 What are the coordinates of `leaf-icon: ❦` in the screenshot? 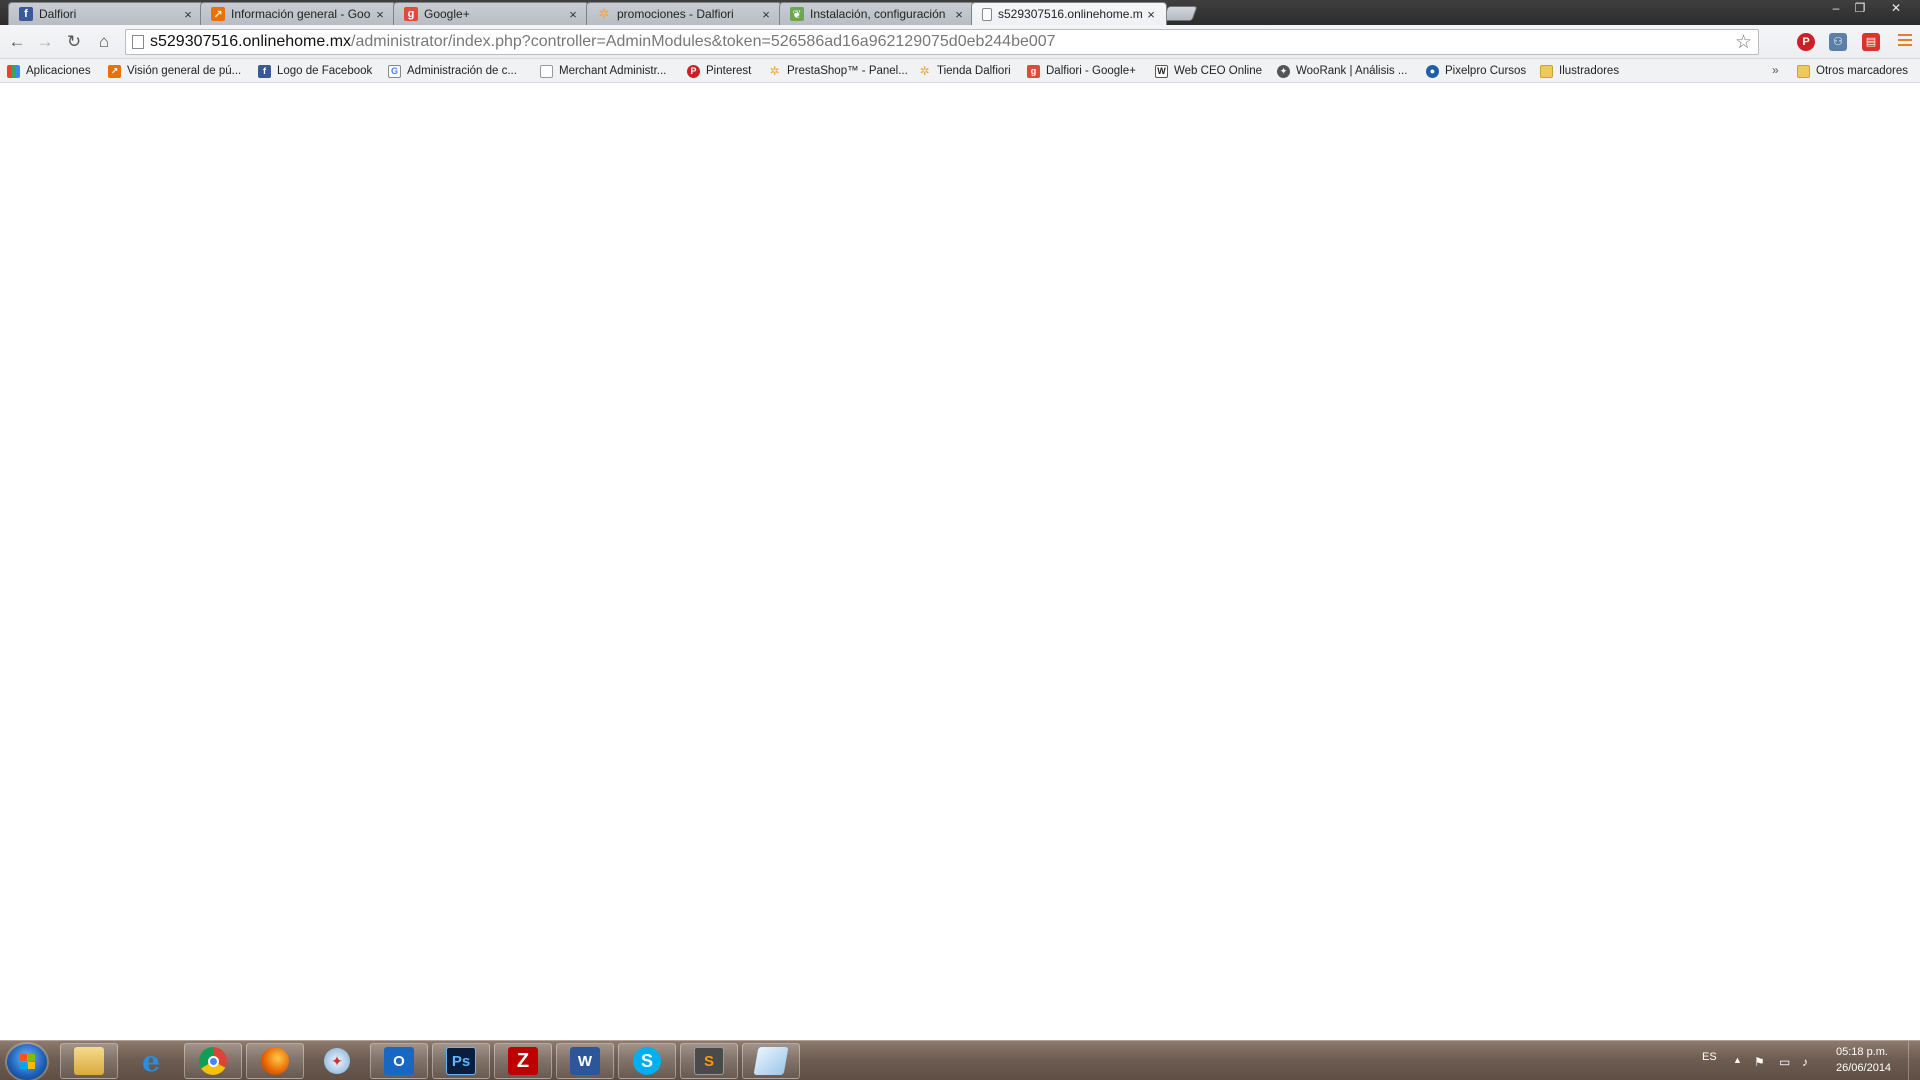 It's located at (797, 14).